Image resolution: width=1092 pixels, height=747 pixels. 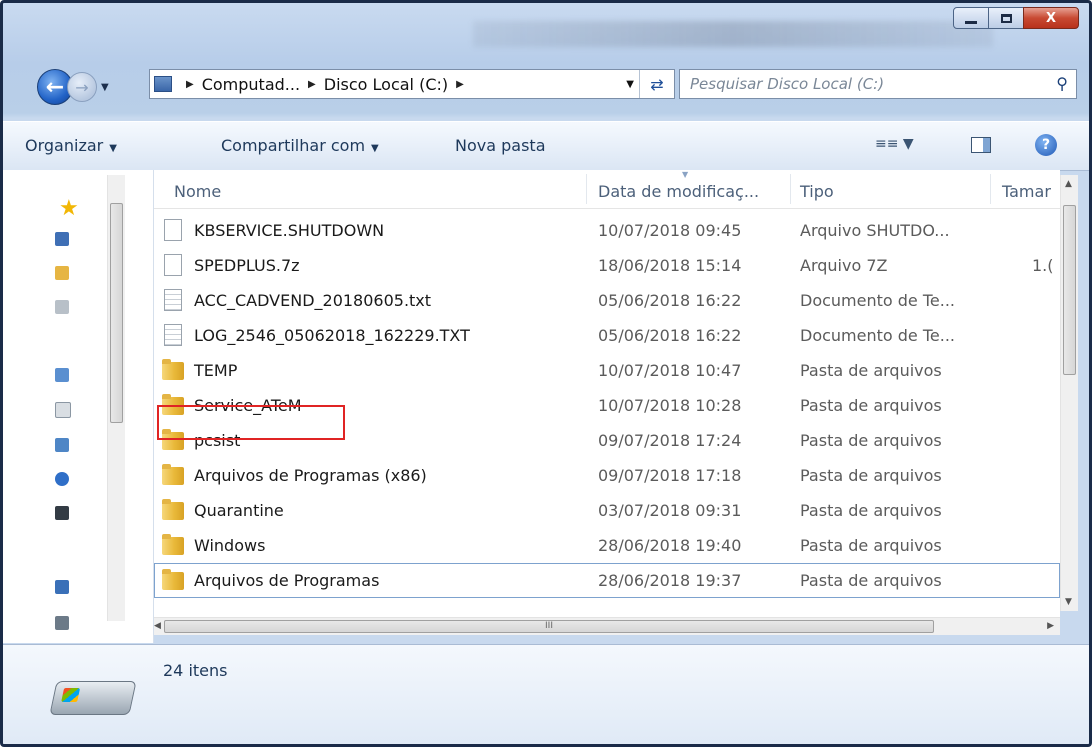 I want to click on navigation-pane-scrollbar, so click(x=116, y=398).